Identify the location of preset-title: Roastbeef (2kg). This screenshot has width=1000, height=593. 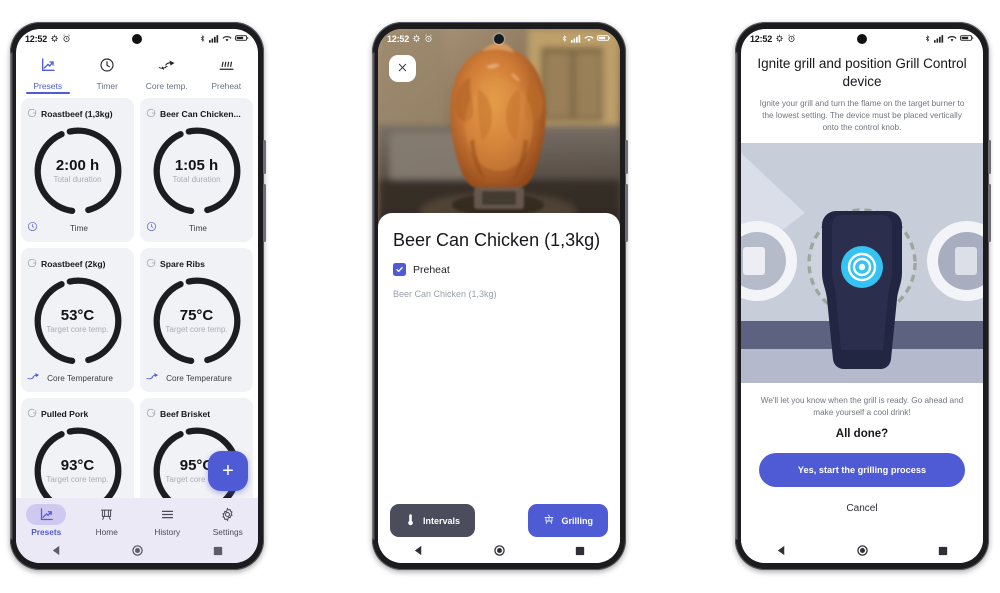
(73, 264).